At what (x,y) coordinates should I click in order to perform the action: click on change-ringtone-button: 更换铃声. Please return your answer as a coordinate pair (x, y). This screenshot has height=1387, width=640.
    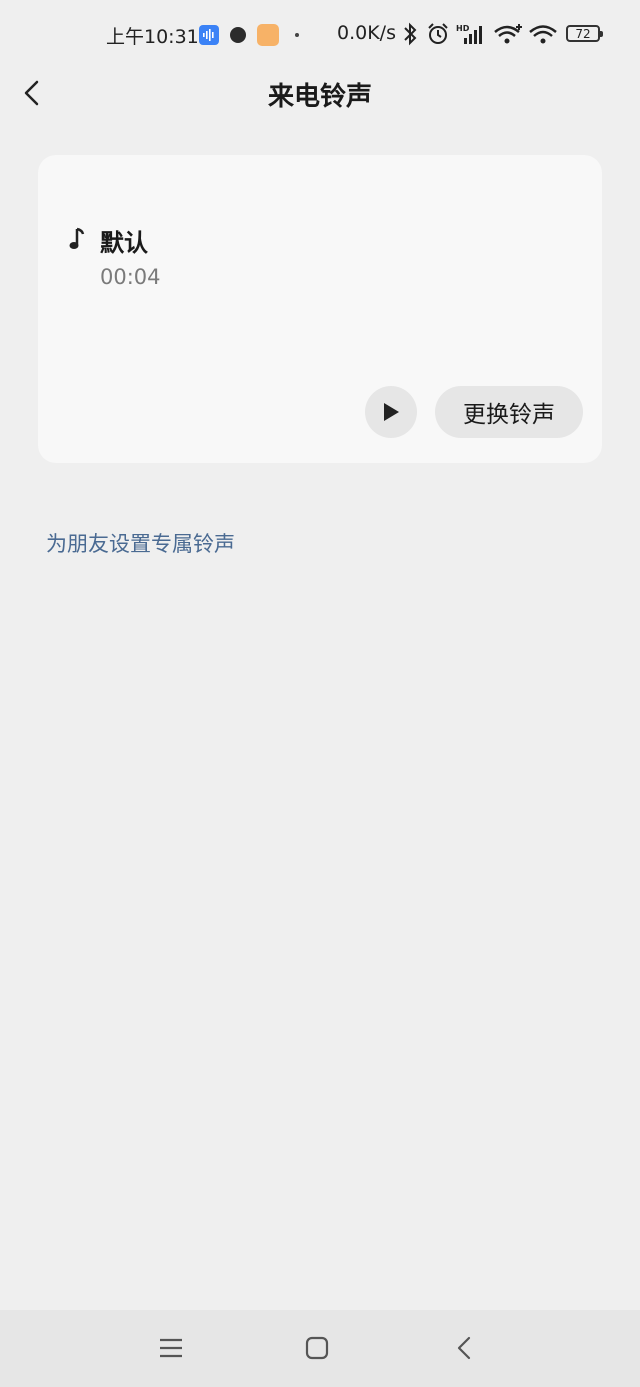
    Looking at the image, I should click on (509, 412).